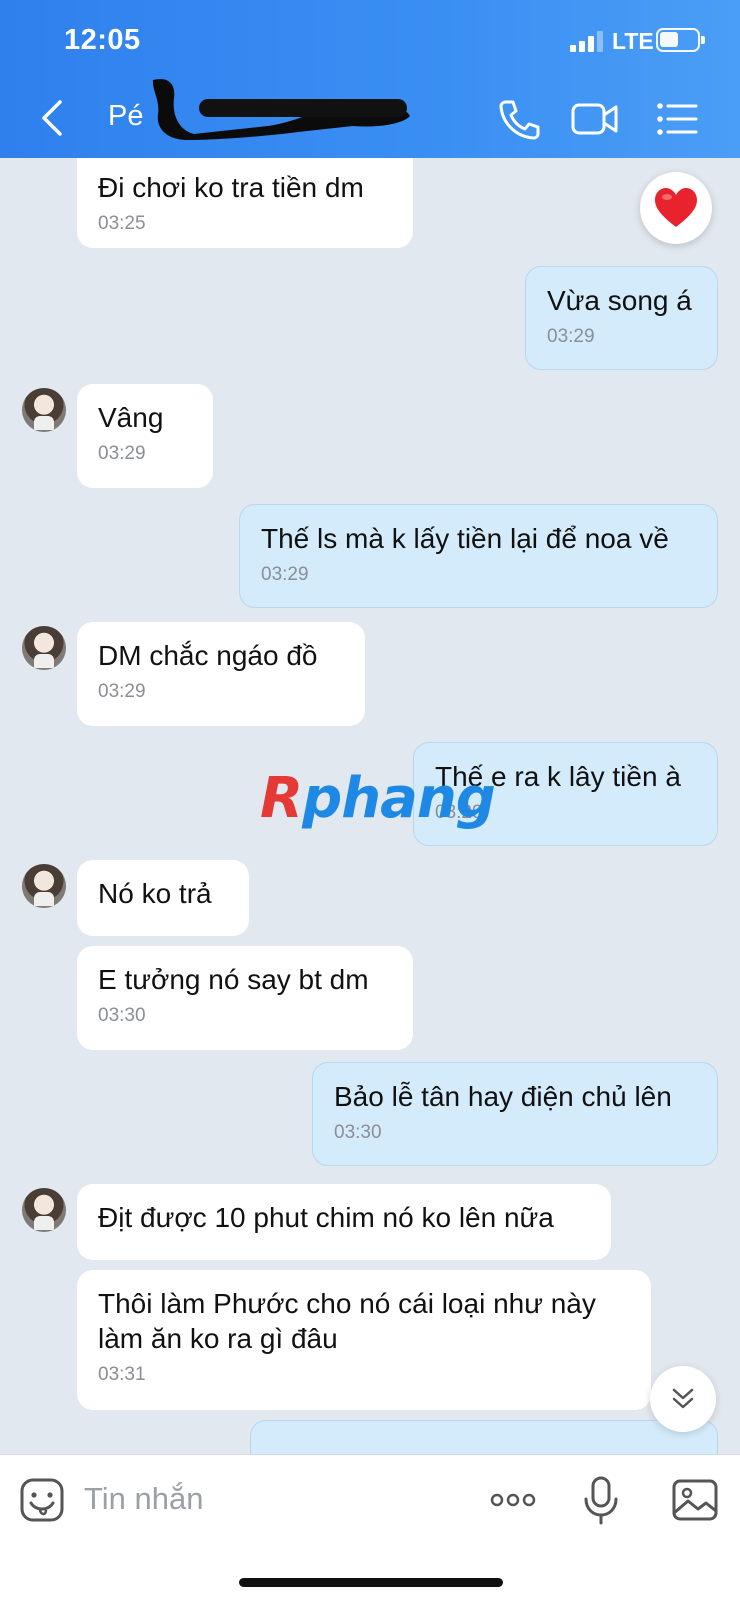  What do you see at coordinates (601, 1500) in the screenshot?
I see `microphone-button` at bounding box center [601, 1500].